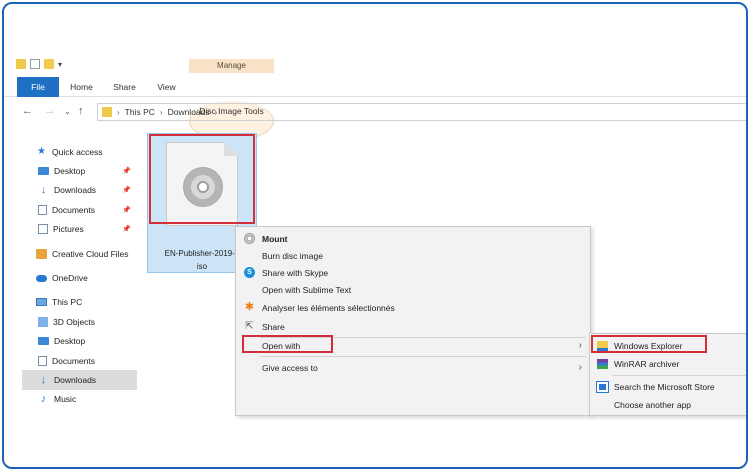 This screenshot has height=471, width=750. Describe the element at coordinates (602, 387) in the screenshot. I see `microsoft-store-icon` at that location.